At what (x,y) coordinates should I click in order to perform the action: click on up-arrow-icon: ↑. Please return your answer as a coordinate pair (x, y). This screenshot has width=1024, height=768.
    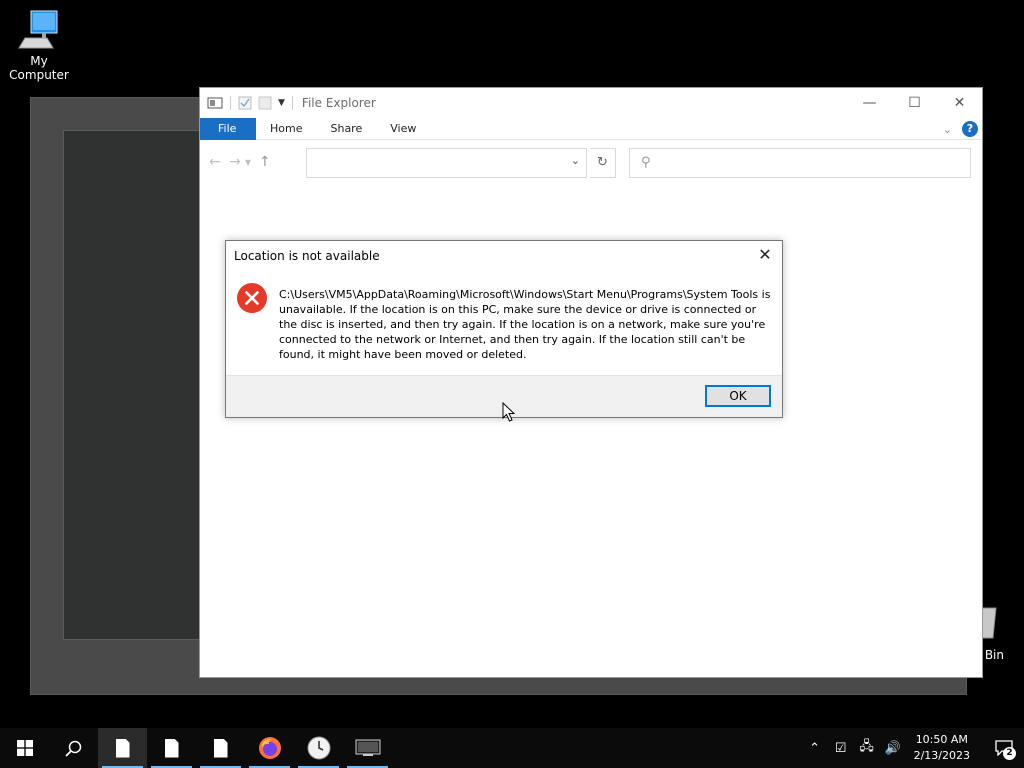
    Looking at the image, I should click on (269, 162).